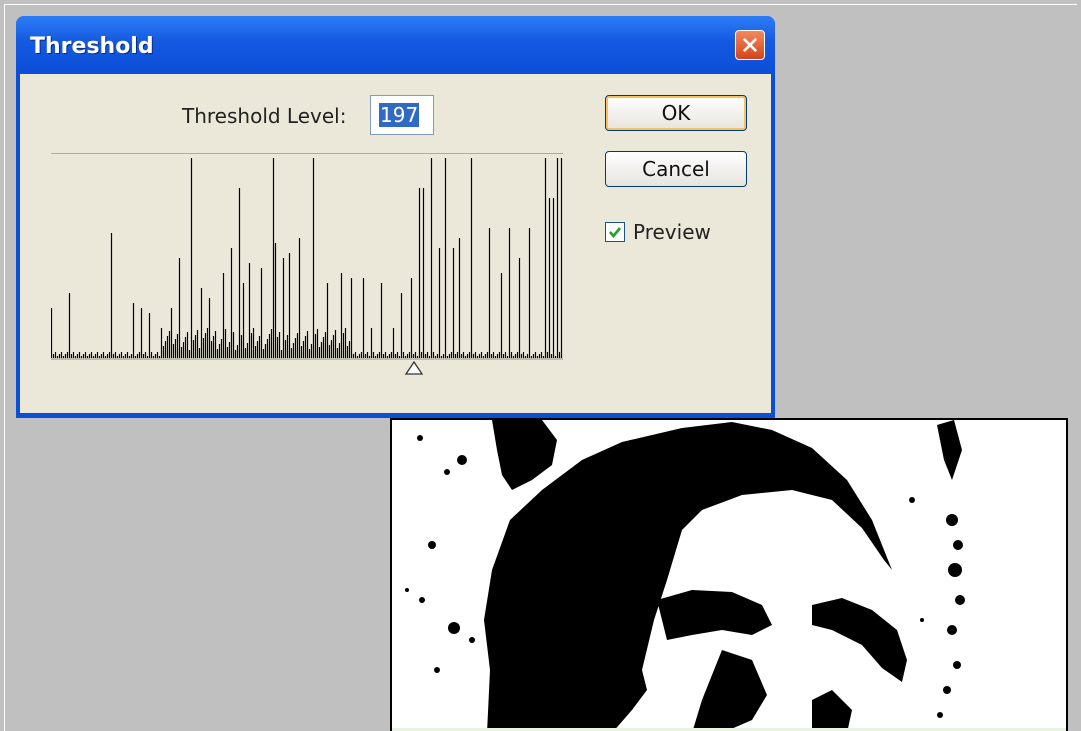  What do you see at coordinates (672, 232) in the screenshot?
I see `preview-label: Preview` at bounding box center [672, 232].